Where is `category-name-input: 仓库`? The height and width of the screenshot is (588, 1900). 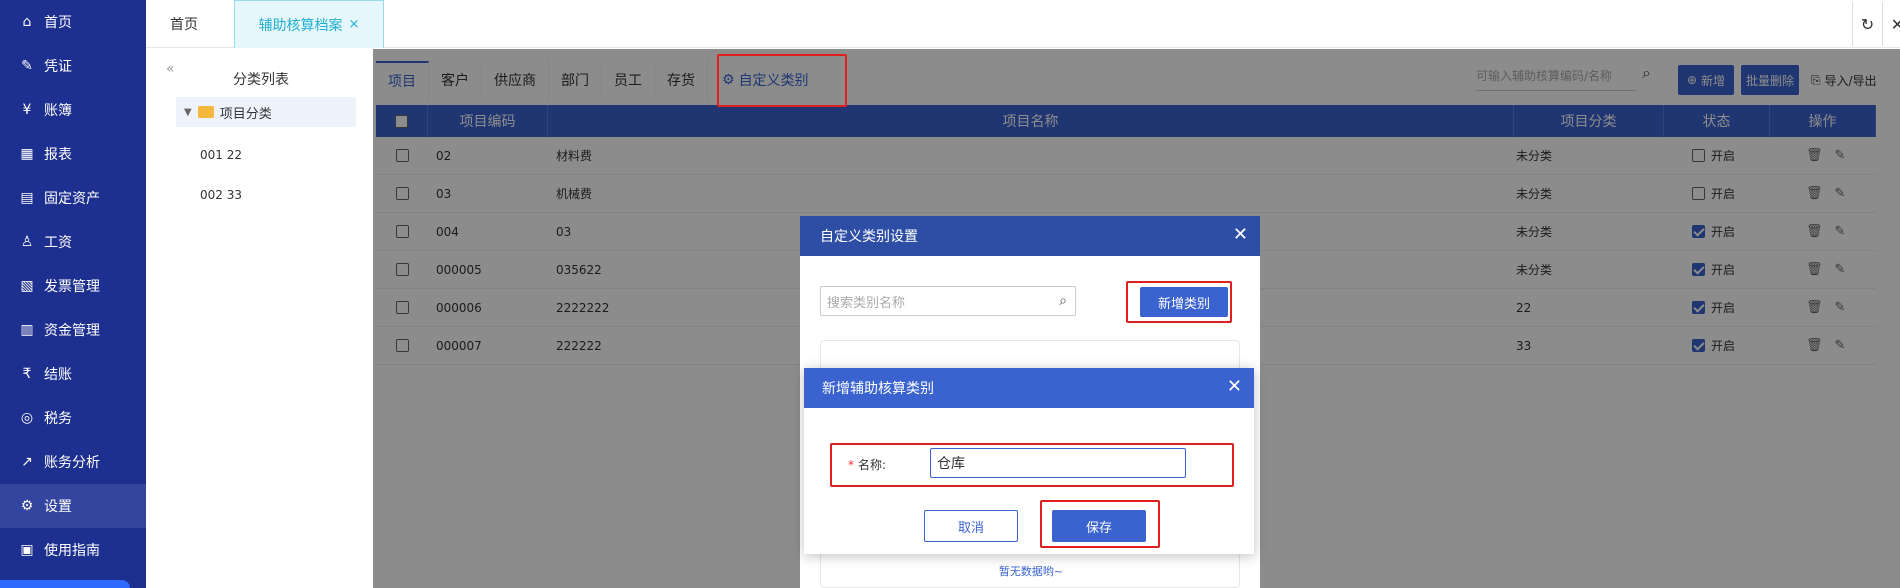
category-name-input: 仓库 is located at coordinates (1058, 463).